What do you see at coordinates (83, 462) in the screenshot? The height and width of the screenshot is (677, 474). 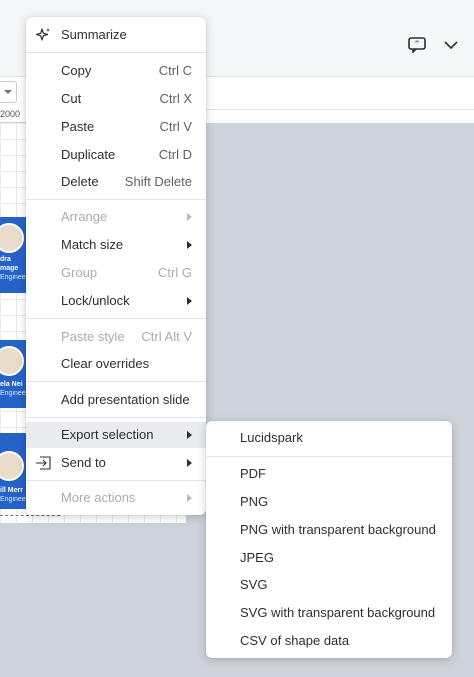 I see `menu-item-label: Send to` at bounding box center [83, 462].